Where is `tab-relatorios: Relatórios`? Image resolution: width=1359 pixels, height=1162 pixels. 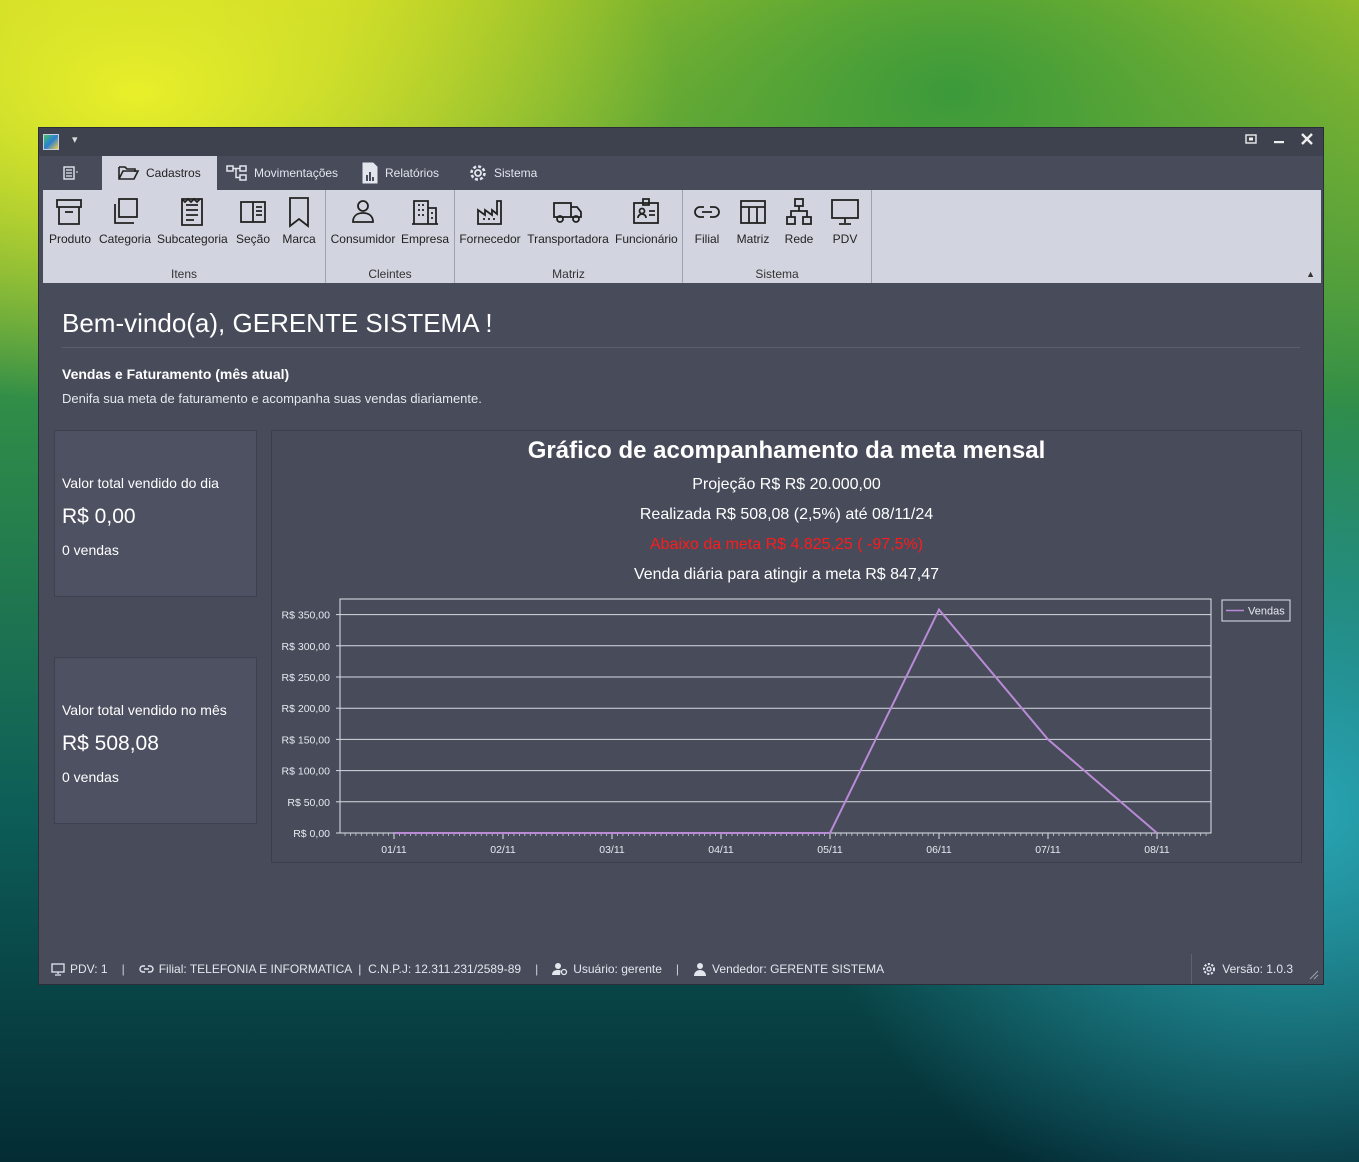
tab-relatorios: Relatórios is located at coordinates (400, 173).